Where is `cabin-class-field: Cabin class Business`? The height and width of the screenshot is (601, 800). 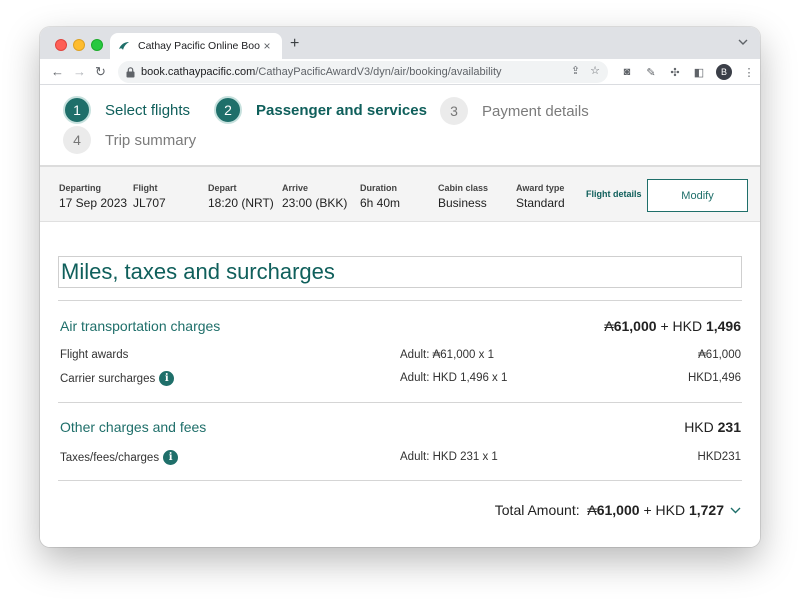 cabin-class-field: Cabin class Business is located at coordinates (463, 196).